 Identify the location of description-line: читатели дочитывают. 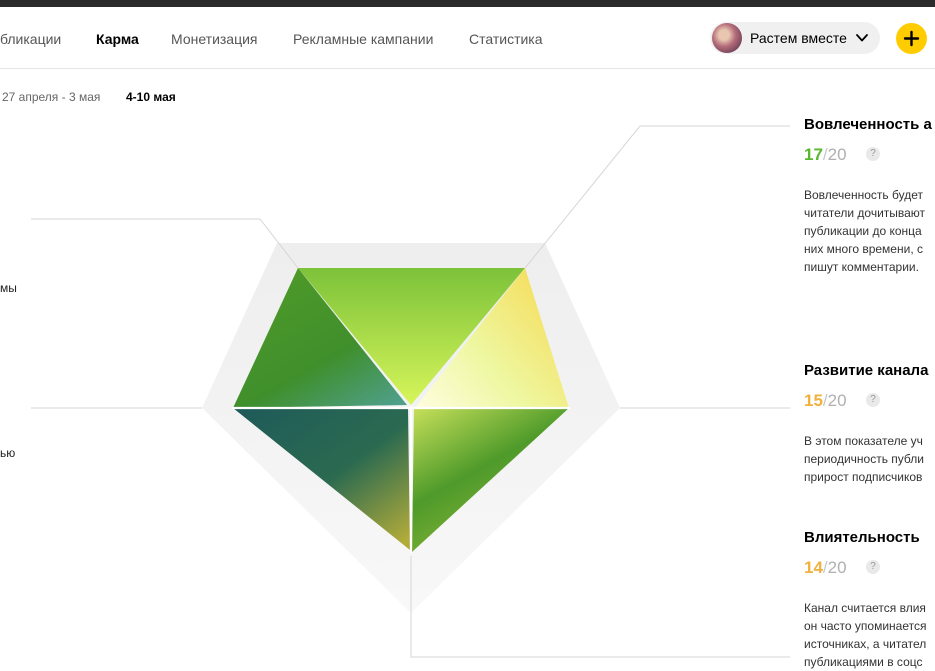
(865, 213).